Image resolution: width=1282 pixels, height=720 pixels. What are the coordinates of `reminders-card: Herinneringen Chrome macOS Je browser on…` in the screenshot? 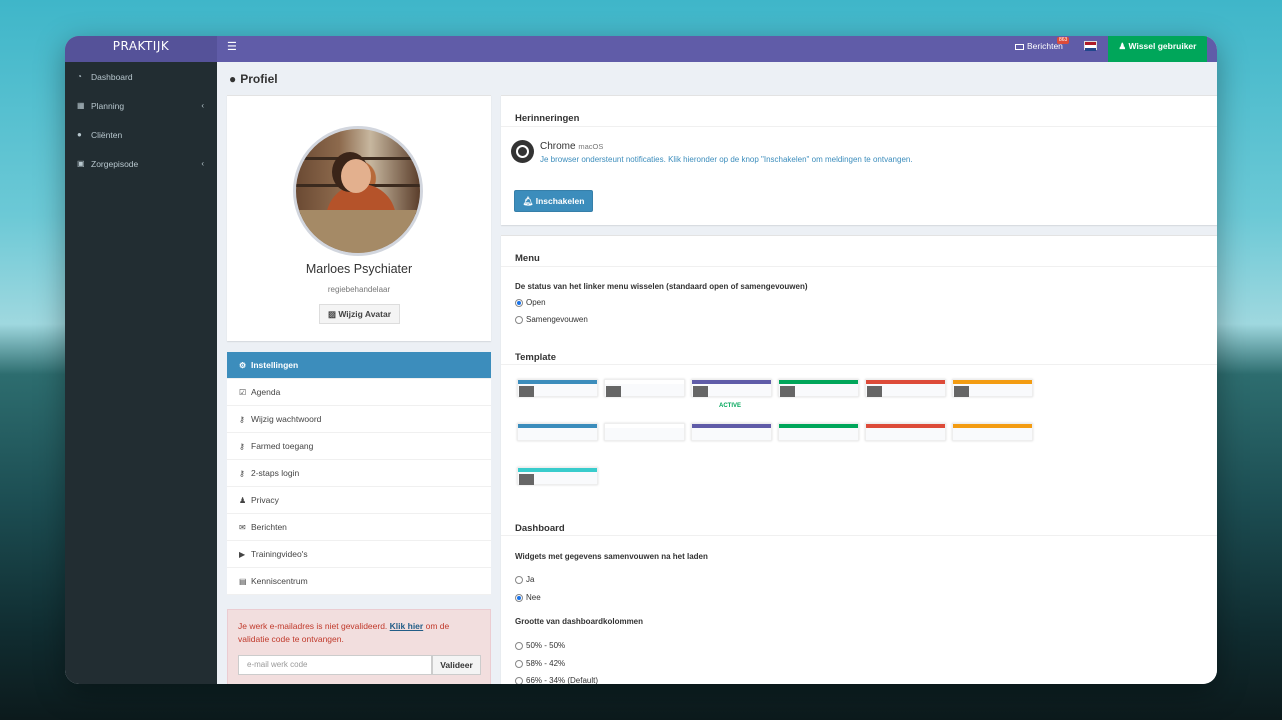 It's located at (859, 160).